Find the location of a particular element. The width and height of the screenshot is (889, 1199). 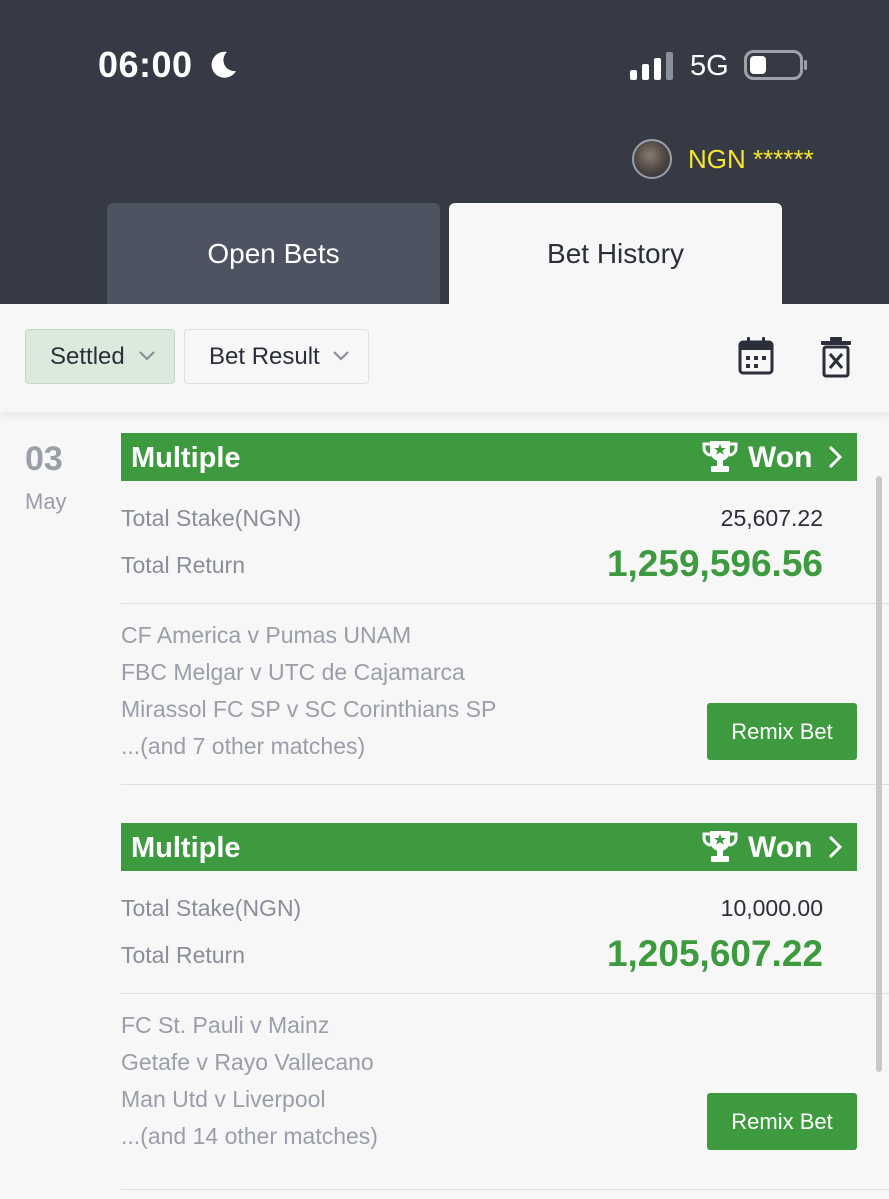

match-item: Mirassol FC SP v SC Corinthians SP is located at coordinates (309, 709).